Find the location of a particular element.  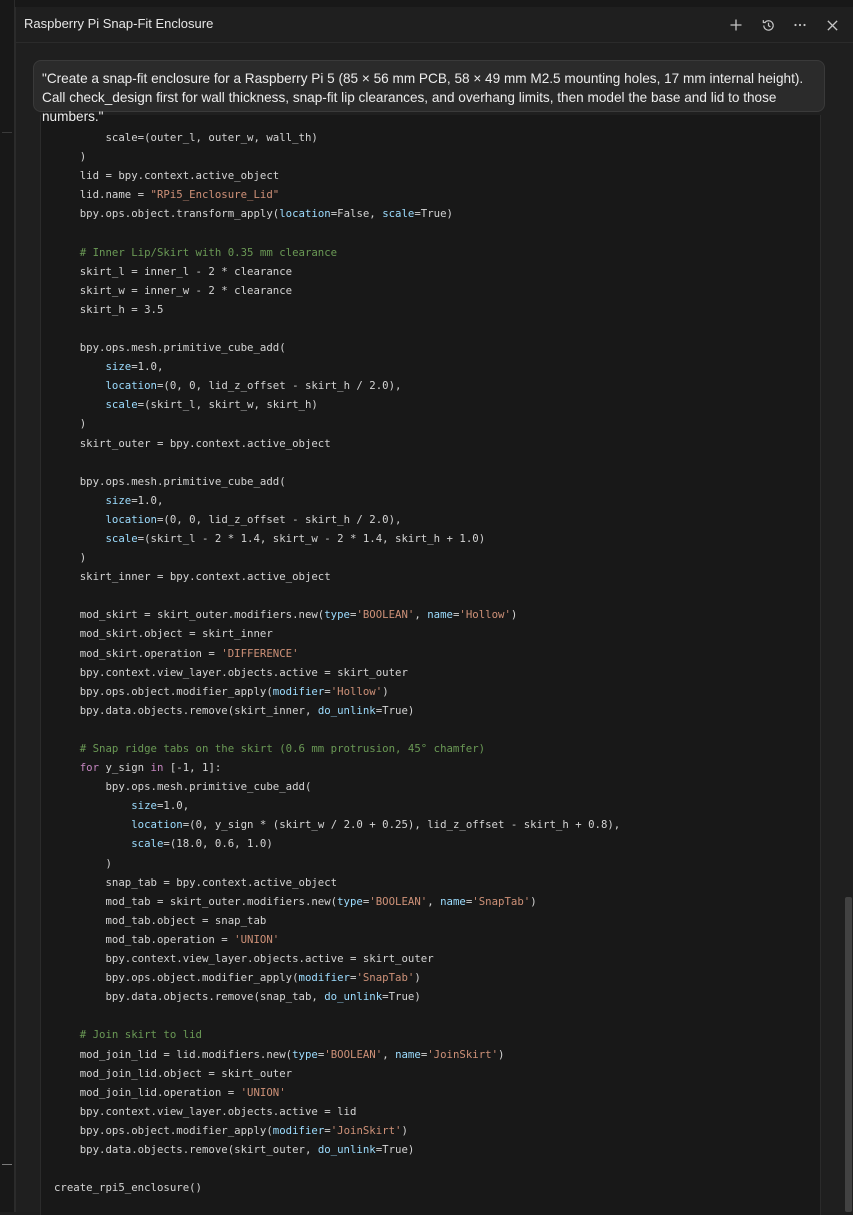

code-token: , is located at coordinates (434, 901).